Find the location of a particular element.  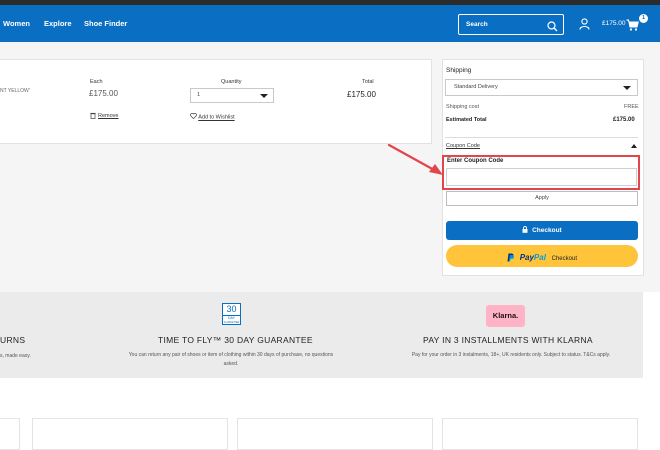

search-box is located at coordinates (511, 24).